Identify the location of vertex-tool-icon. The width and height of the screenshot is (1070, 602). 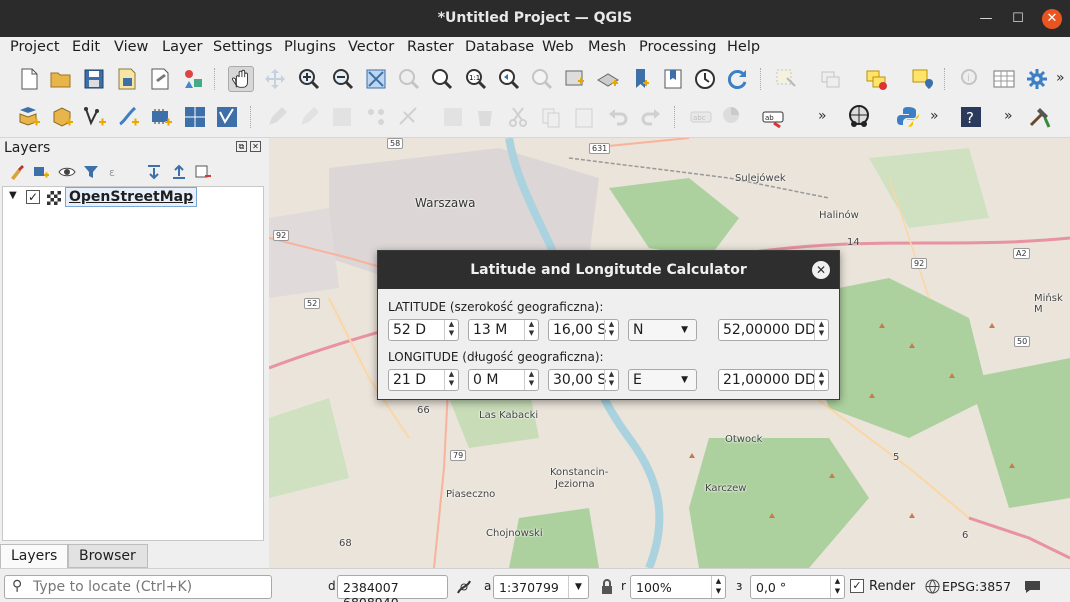
(409, 117).